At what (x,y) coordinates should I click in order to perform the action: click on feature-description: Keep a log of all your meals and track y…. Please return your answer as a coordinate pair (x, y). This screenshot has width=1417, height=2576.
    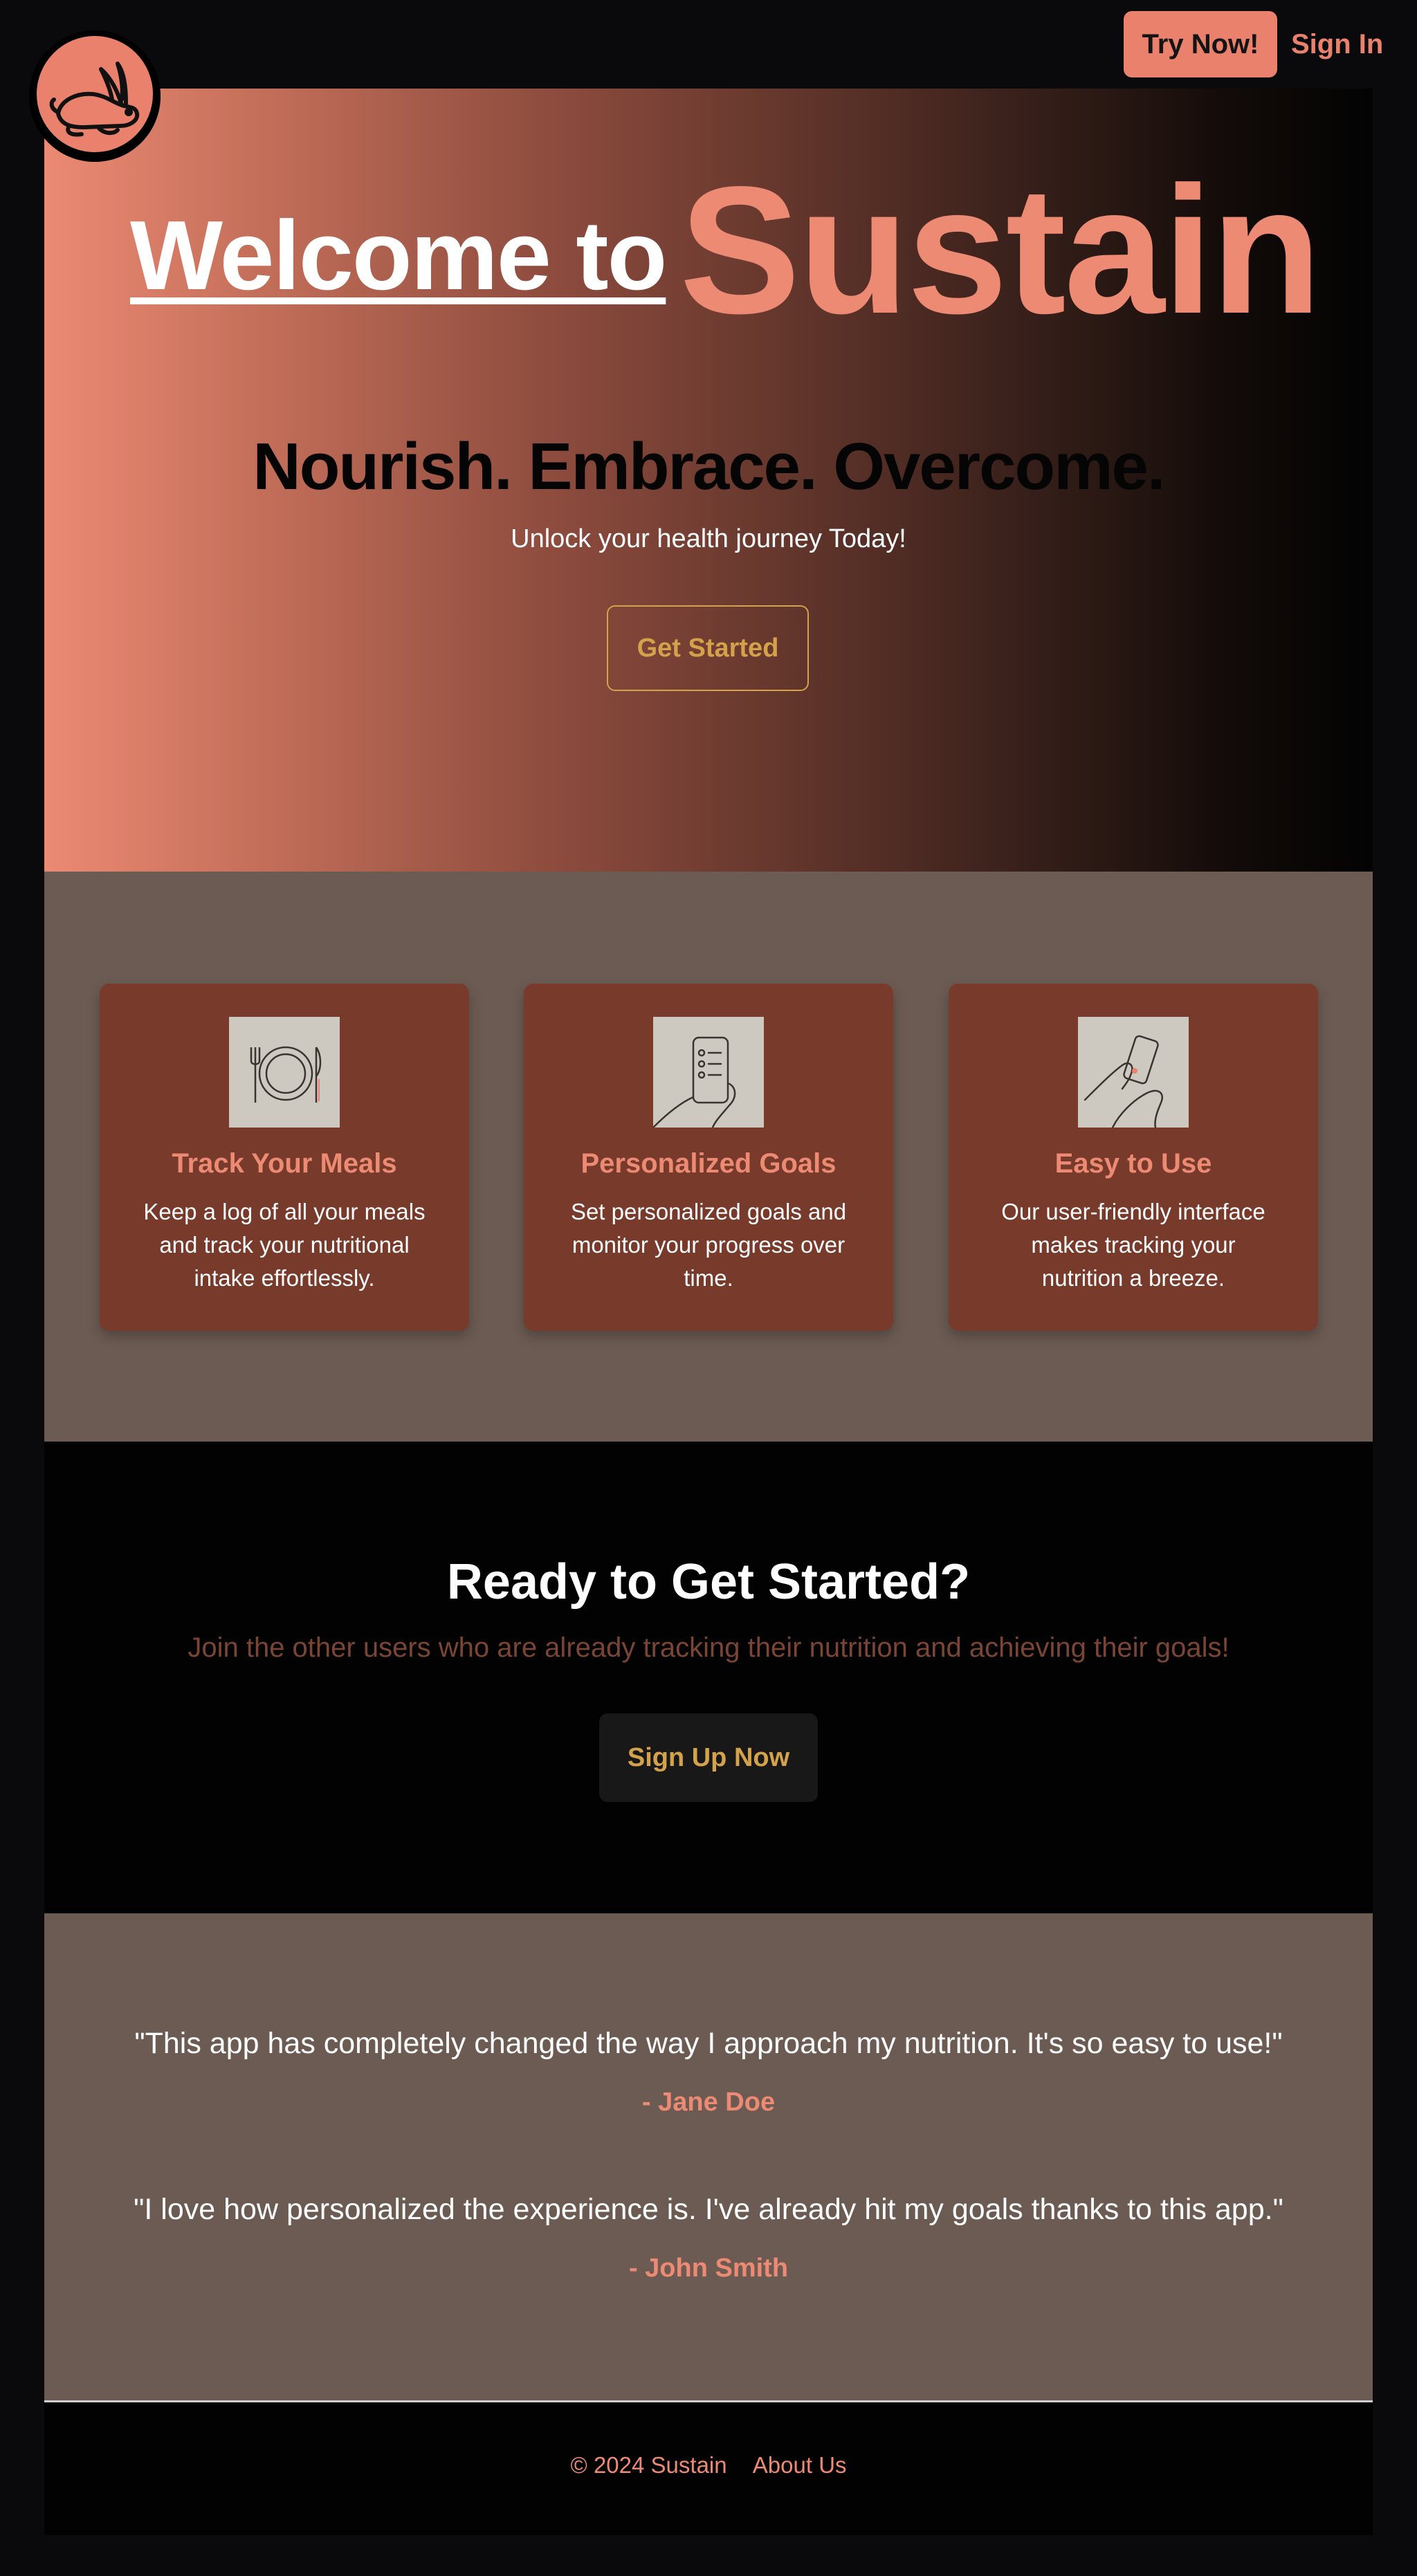
    Looking at the image, I should click on (284, 1245).